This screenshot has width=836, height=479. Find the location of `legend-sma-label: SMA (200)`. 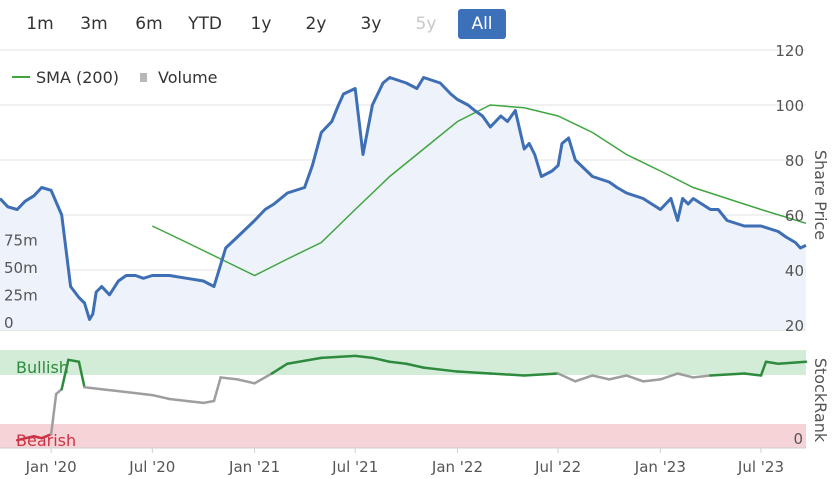

legend-sma-label: SMA (200) is located at coordinates (77, 77).